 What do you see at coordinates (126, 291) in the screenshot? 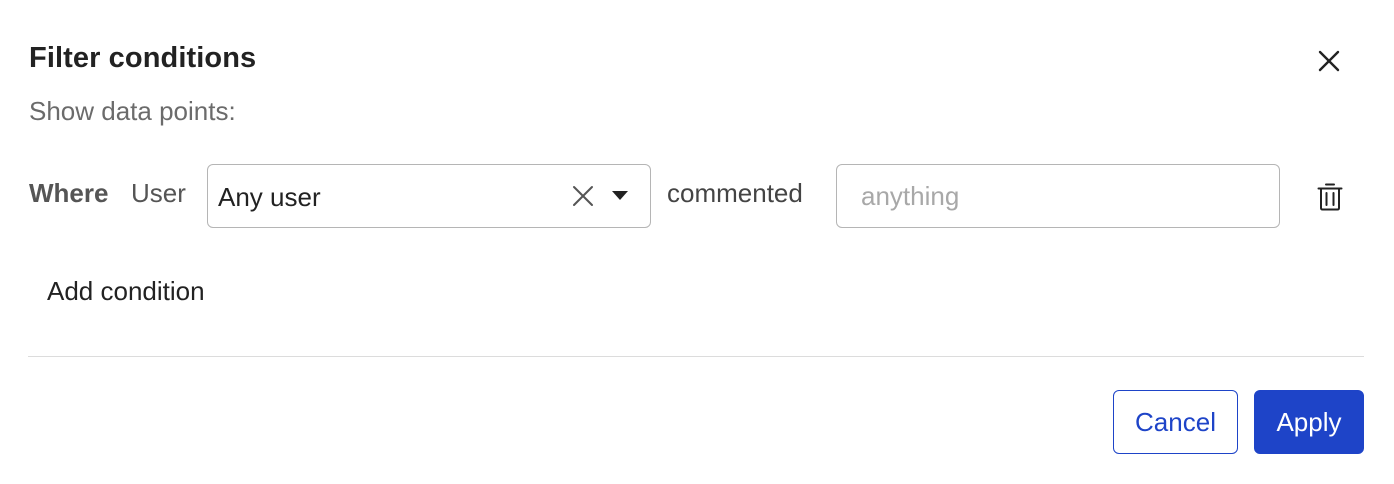
I see `add-condition-button: Add condition` at bounding box center [126, 291].